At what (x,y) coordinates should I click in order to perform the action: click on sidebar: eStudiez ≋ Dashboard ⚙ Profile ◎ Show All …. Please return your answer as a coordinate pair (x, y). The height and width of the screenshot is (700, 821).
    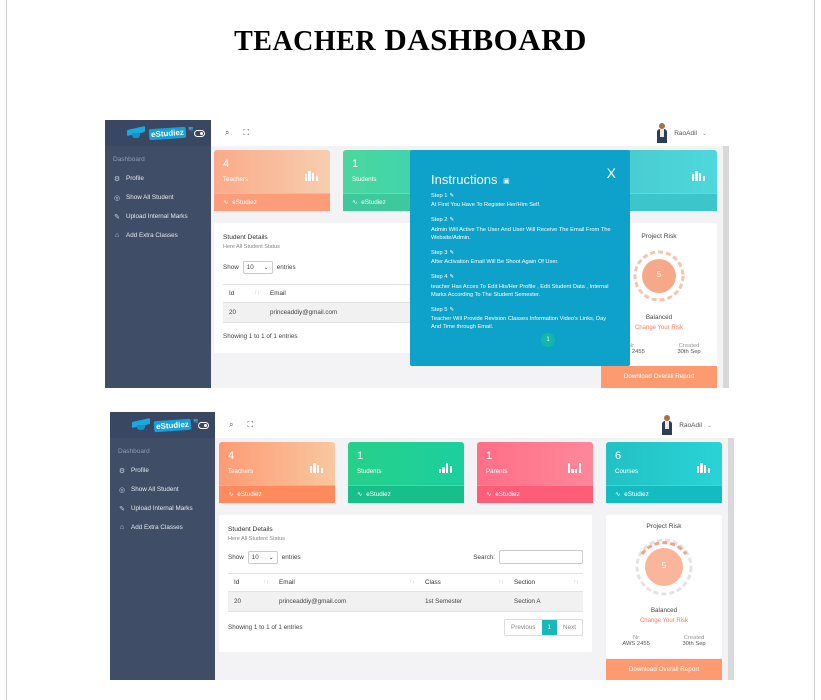
    Looking at the image, I should click on (158, 254).